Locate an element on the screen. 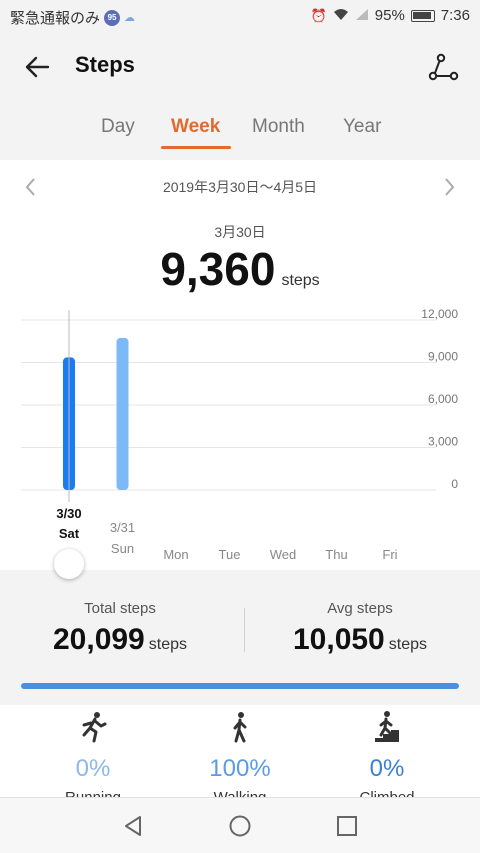 This screenshot has width=480, height=853. selected-unit: steps is located at coordinates (300, 280).